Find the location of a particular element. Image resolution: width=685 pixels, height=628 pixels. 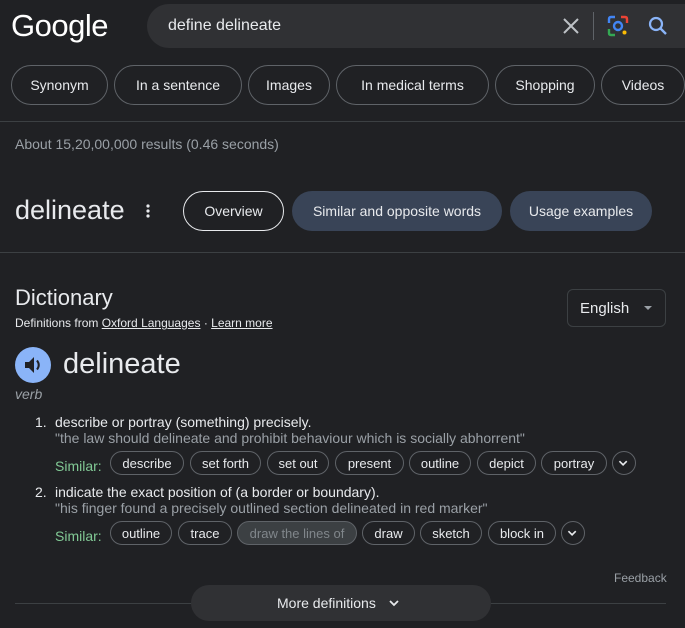

headword: delineate is located at coordinates (122, 364).